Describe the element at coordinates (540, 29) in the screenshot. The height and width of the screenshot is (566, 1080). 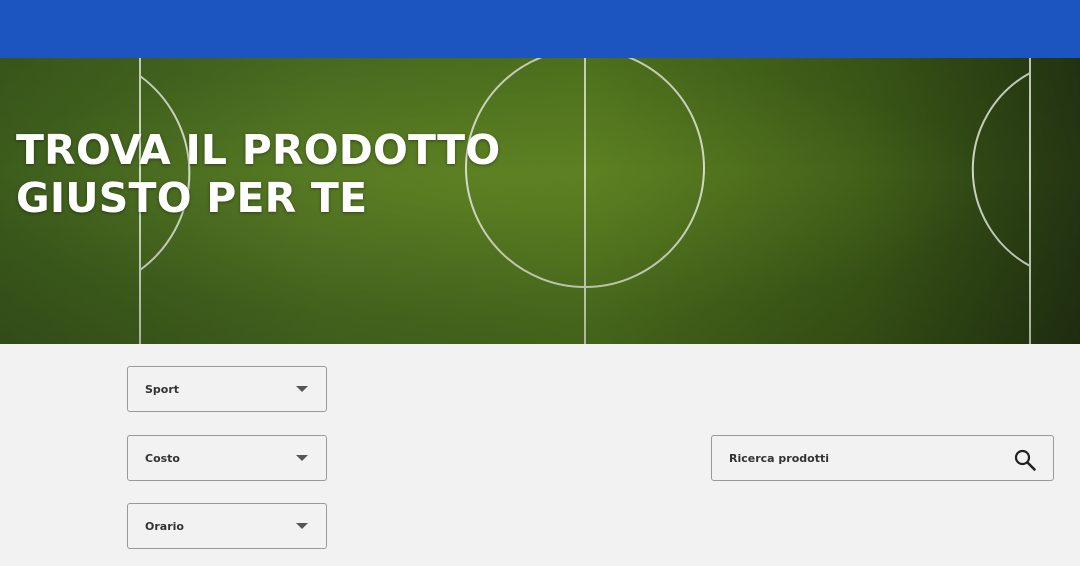
I see `top-nav-bar` at that location.